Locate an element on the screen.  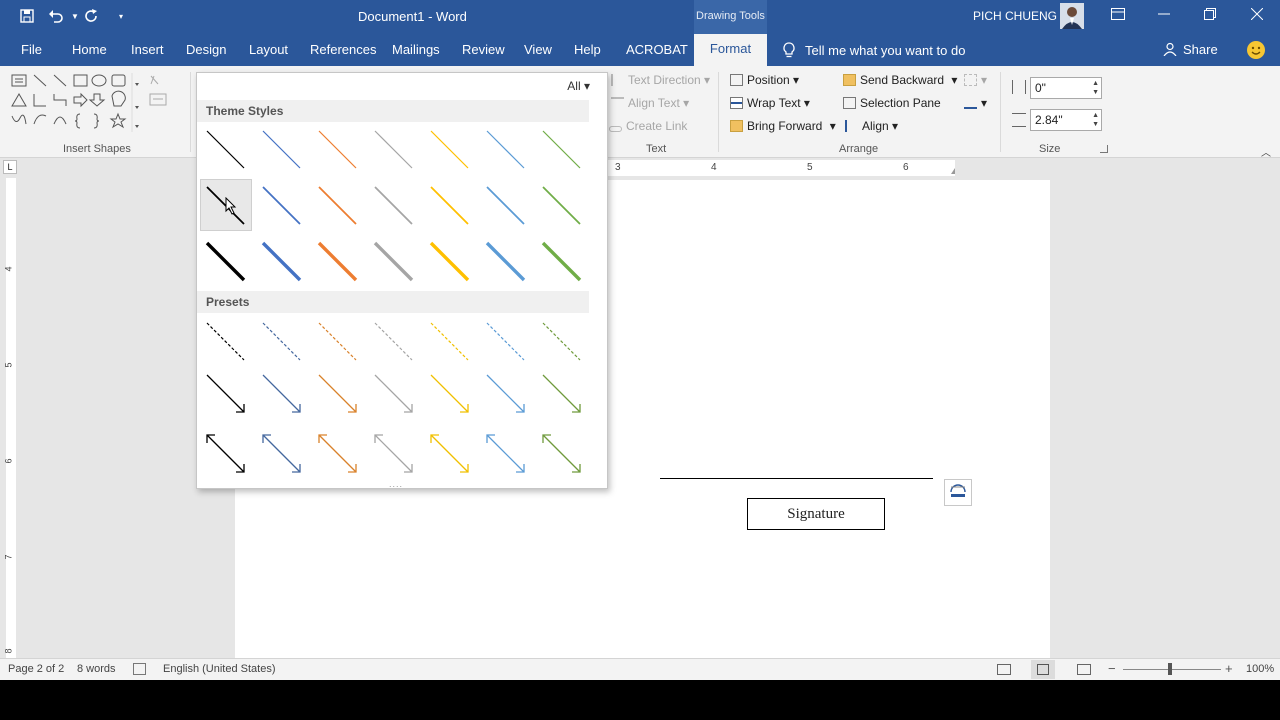
restore-icon is located at coordinates (1210, 16).